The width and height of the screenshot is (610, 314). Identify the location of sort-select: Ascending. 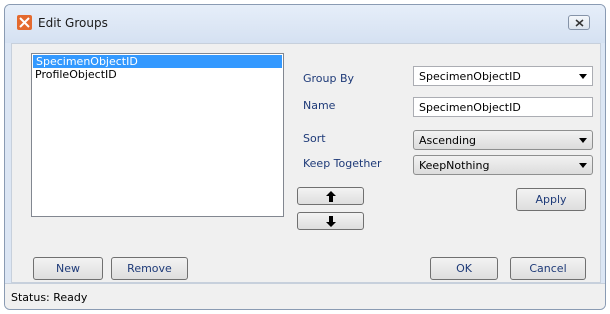
(503, 140).